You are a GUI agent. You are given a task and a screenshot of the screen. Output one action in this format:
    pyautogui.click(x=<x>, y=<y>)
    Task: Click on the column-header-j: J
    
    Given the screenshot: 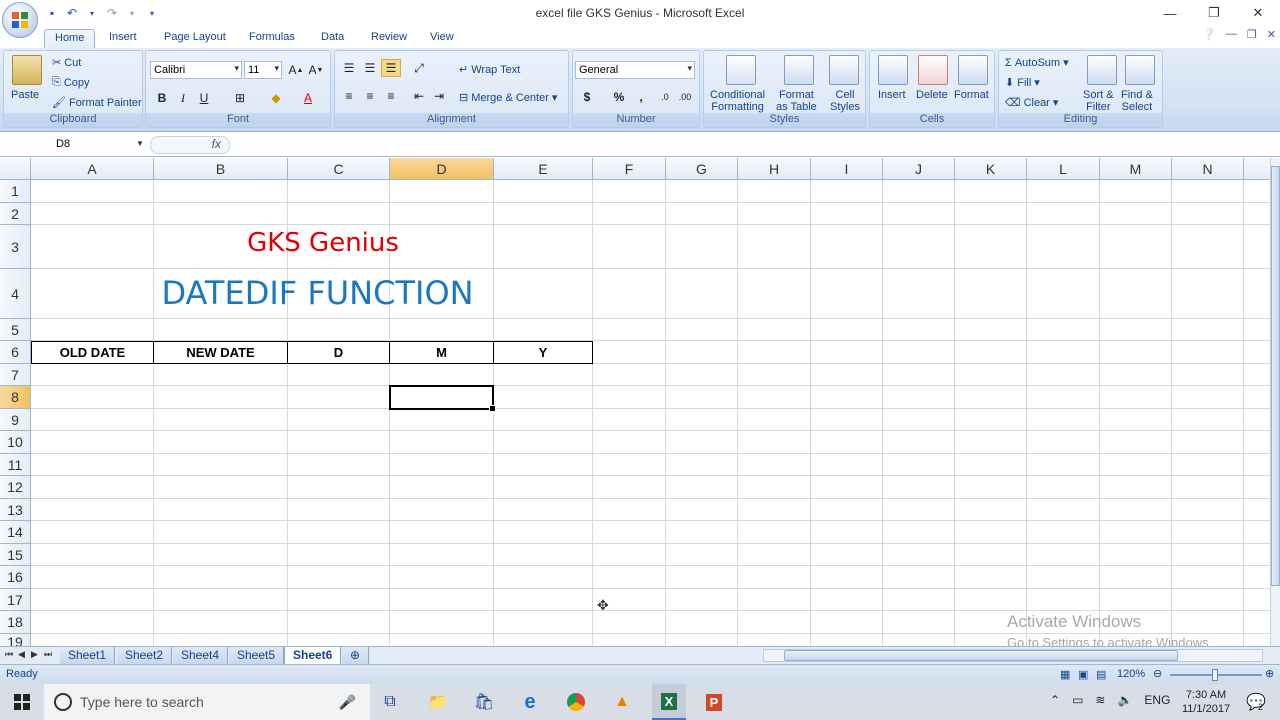 What is the action you would take?
    pyautogui.click(x=919, y=169)
    